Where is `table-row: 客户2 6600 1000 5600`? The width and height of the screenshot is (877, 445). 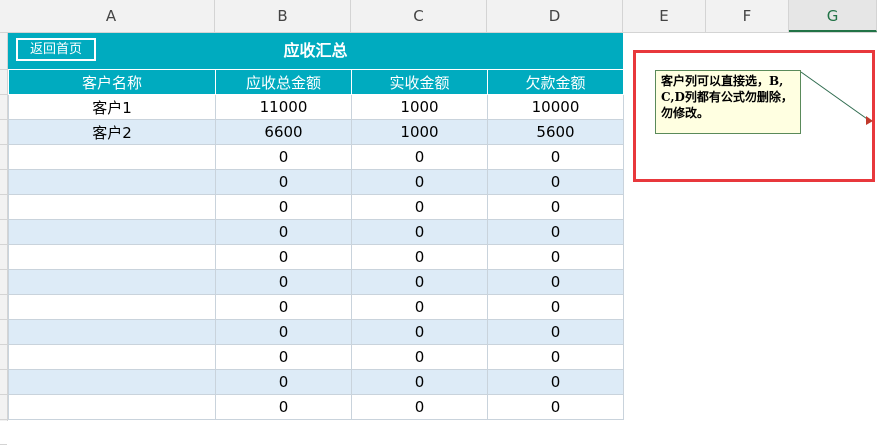
table-row: 客户2 6600 1000 5600 is located at coordinates (316, 132).